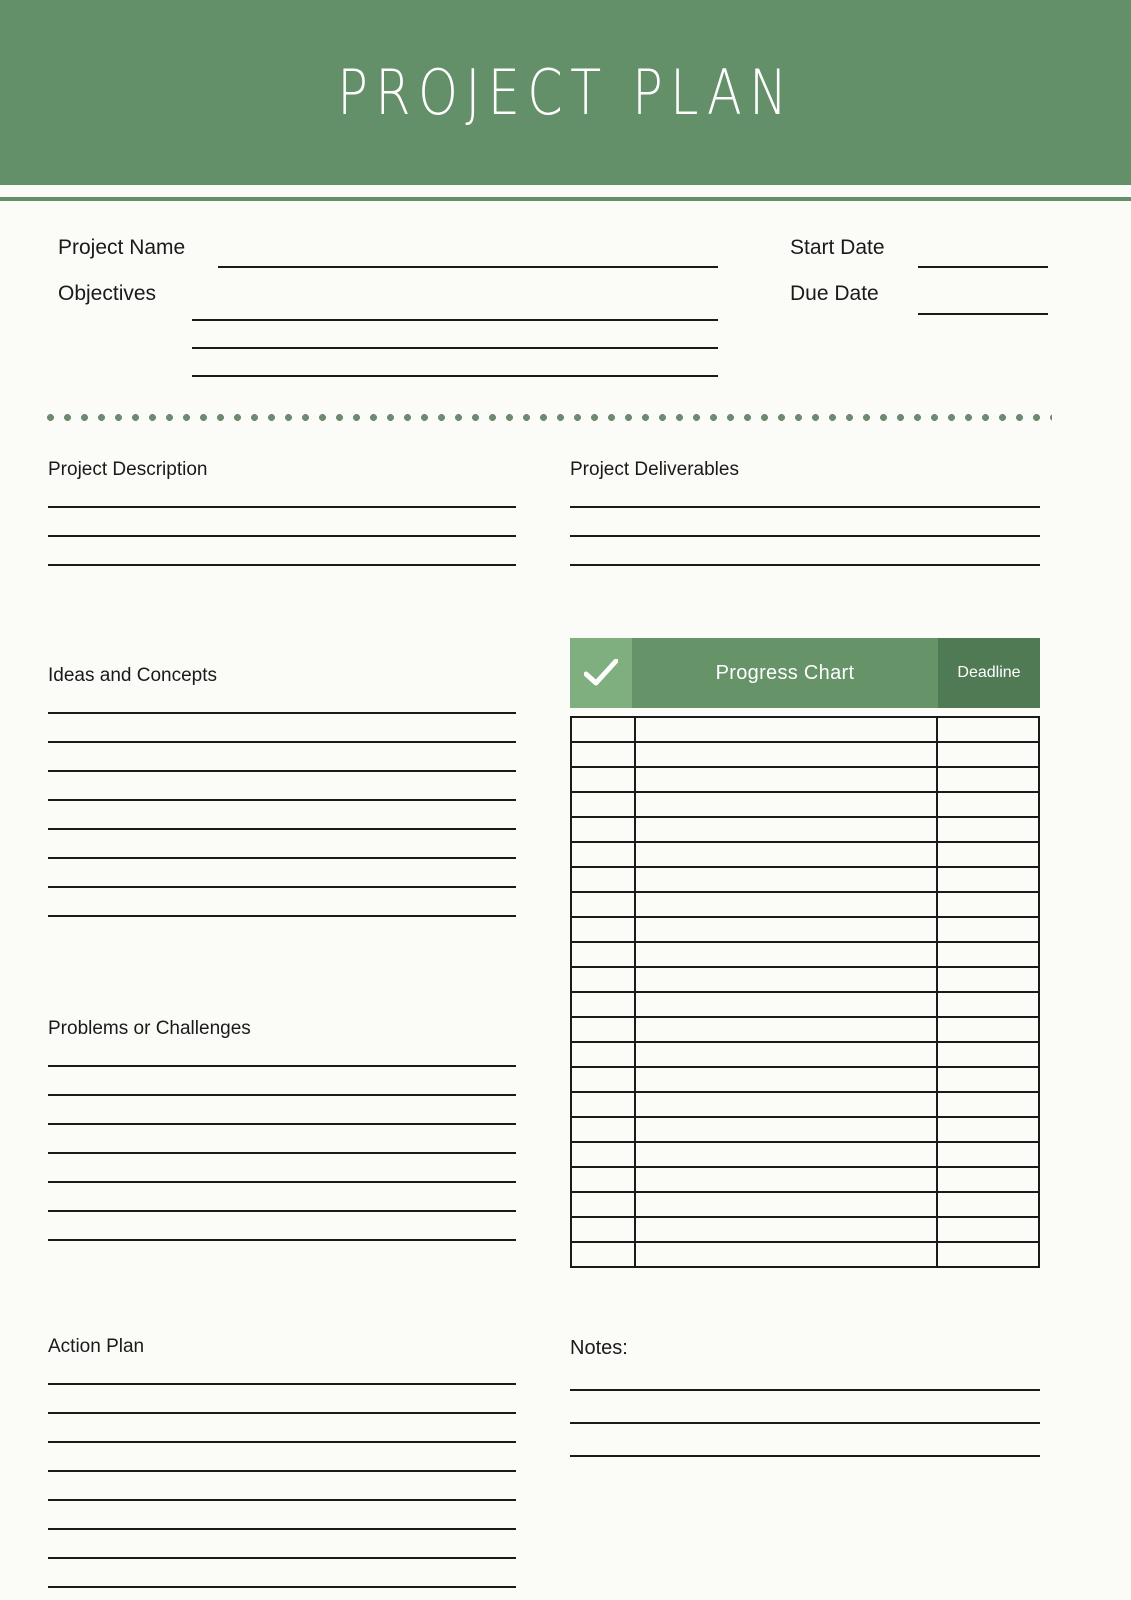  What do you see at coordinates (983, 267) in the screenshot?
I see `start-date-input-line` at bounding box center [983, 267].